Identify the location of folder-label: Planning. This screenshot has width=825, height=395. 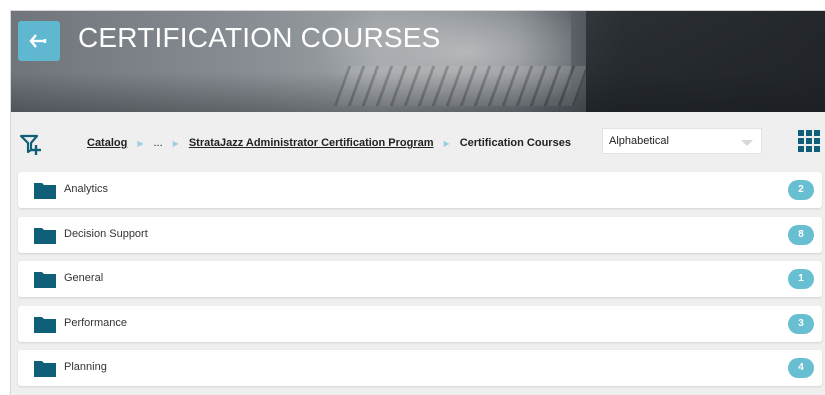
(85, 367).